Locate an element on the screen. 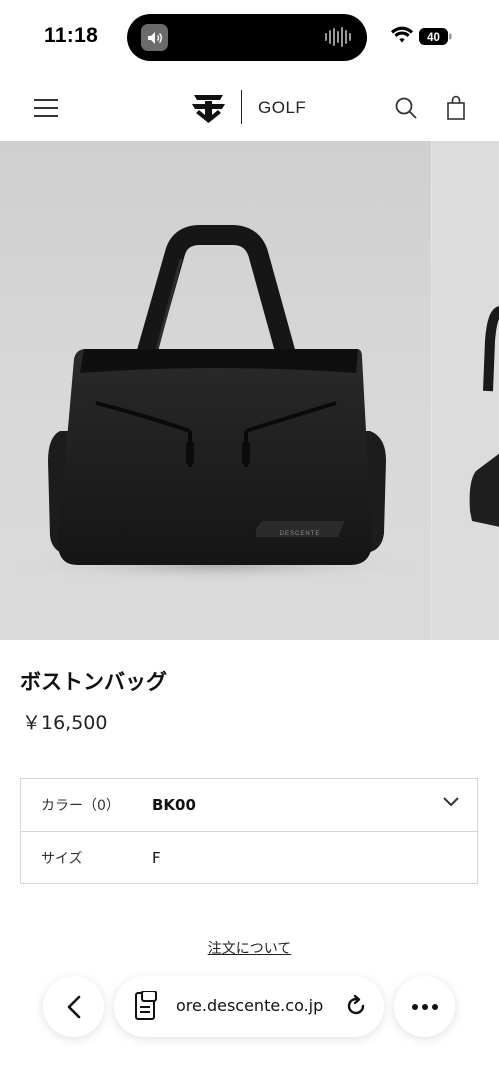  size-option-label: サイズ is located at coordinates (62, 858).